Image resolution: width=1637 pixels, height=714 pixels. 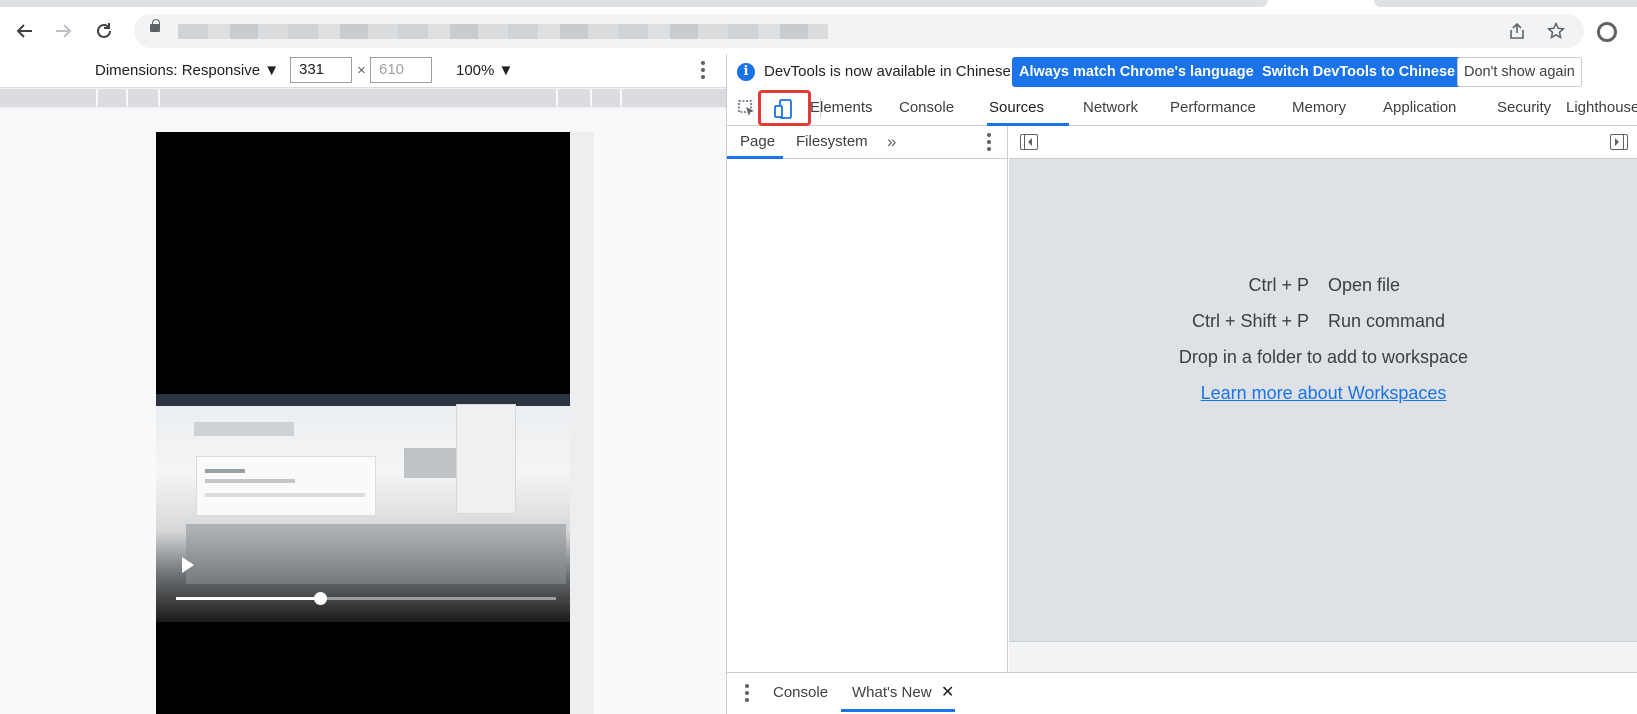 I want to click on address-bar, so click(x=859, y=31).